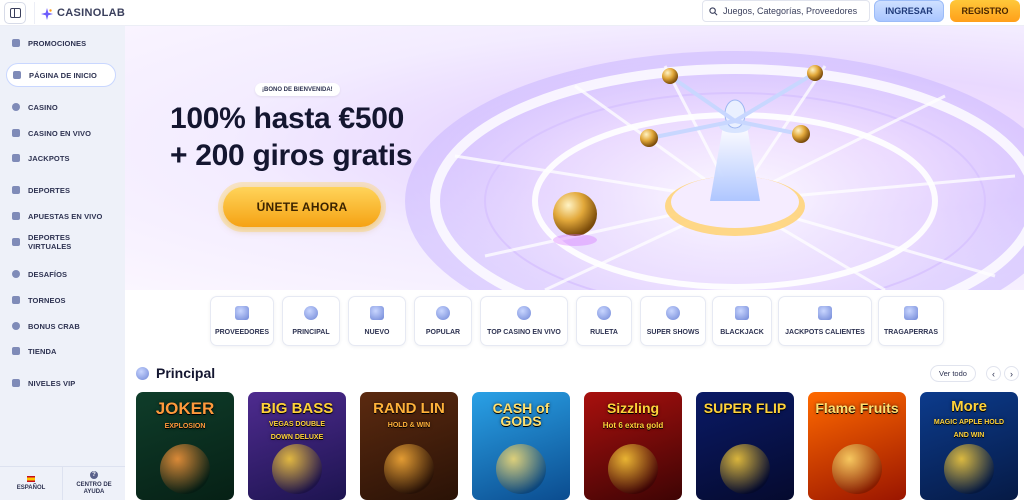 The width and height of the screenshot is (1024, 500). I want to click on sidebar-item-virtual-sports: DEPORTES VIRTUALES, so click(61, 242).